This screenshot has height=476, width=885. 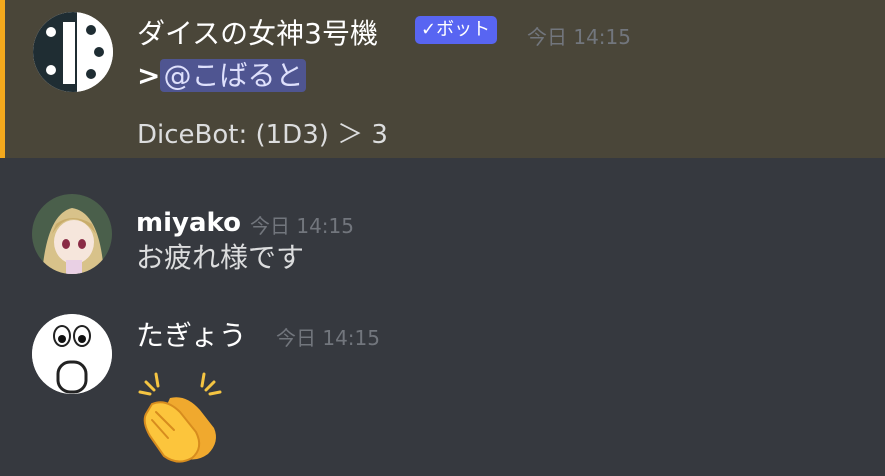 What do you see at coordinates (262, 135) in the screenshot?
I see `dice-result-text: DiceBot: (1D3) ＞ 3` at bounding box center [262, 135].